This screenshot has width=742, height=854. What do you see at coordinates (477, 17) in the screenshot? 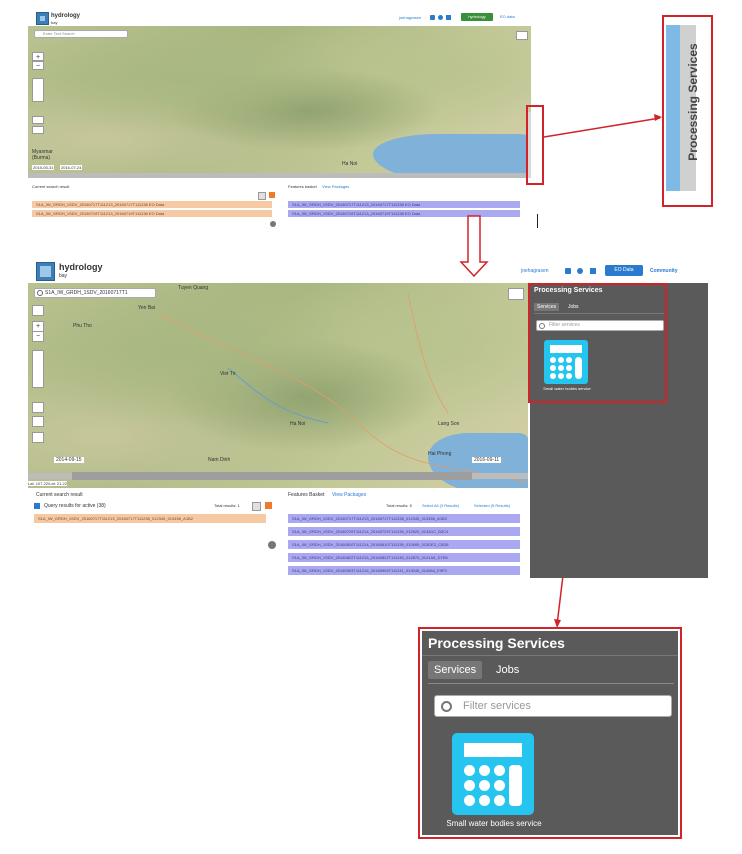
I see `hydrology-button: hydrology` at bounding box center [477, 17].